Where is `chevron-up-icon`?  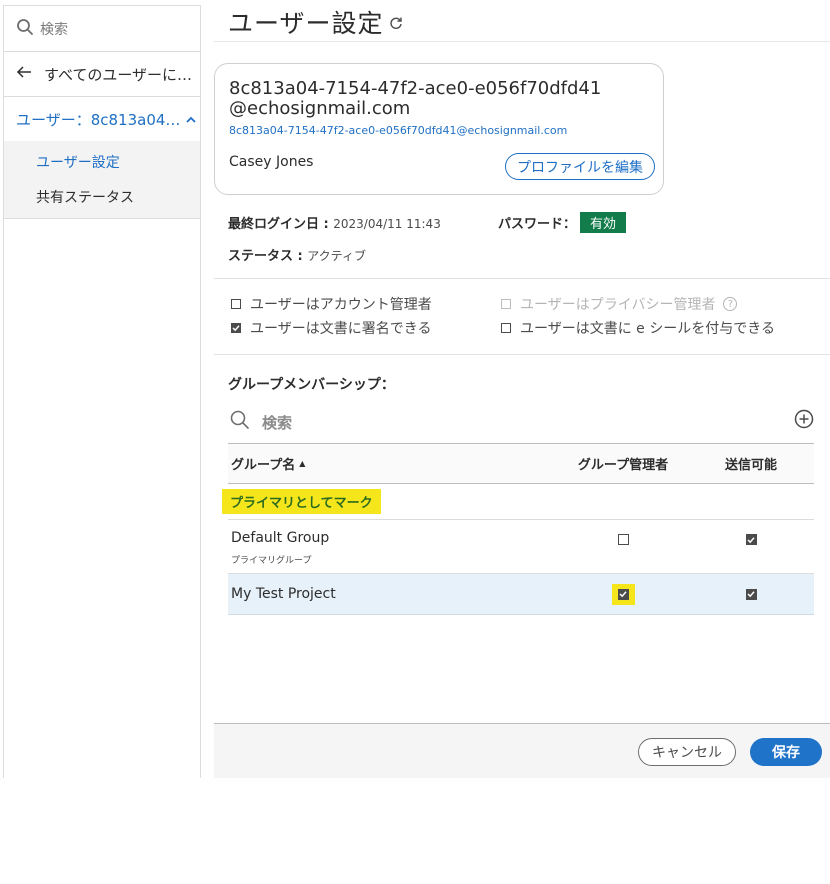
chevron-up-icon is located at coordinates (191, 119).